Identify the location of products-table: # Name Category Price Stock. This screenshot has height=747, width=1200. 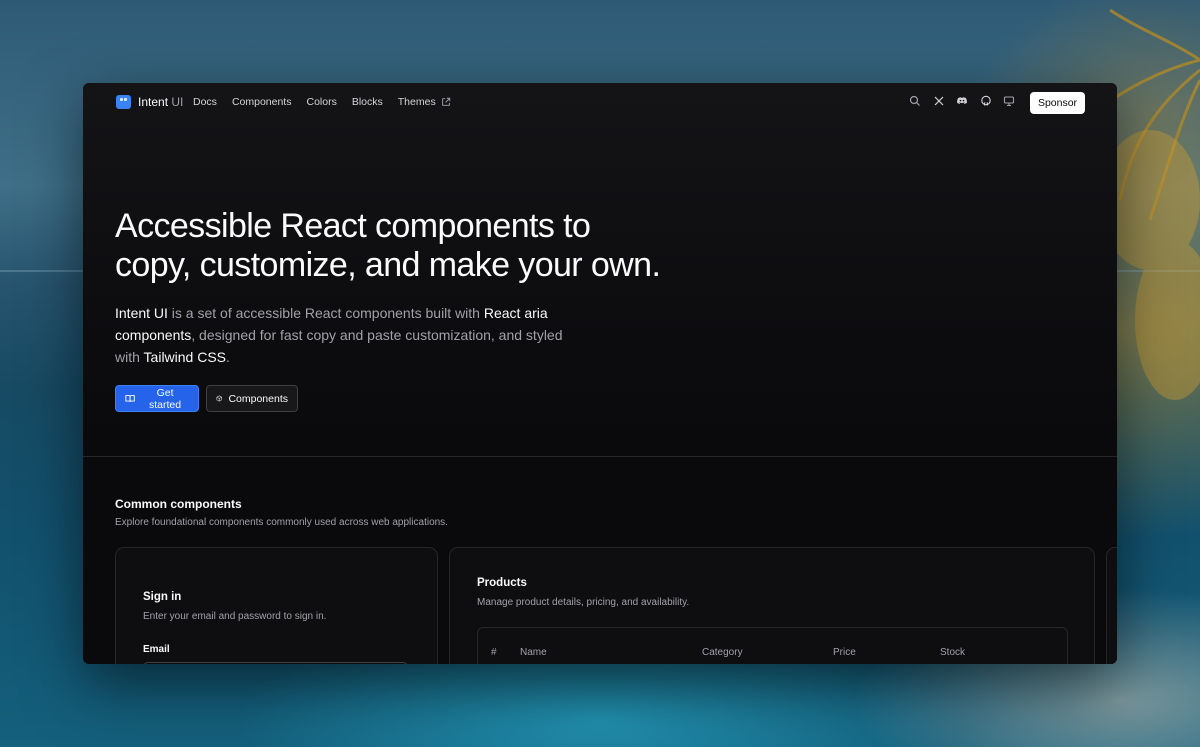
(772, 645).